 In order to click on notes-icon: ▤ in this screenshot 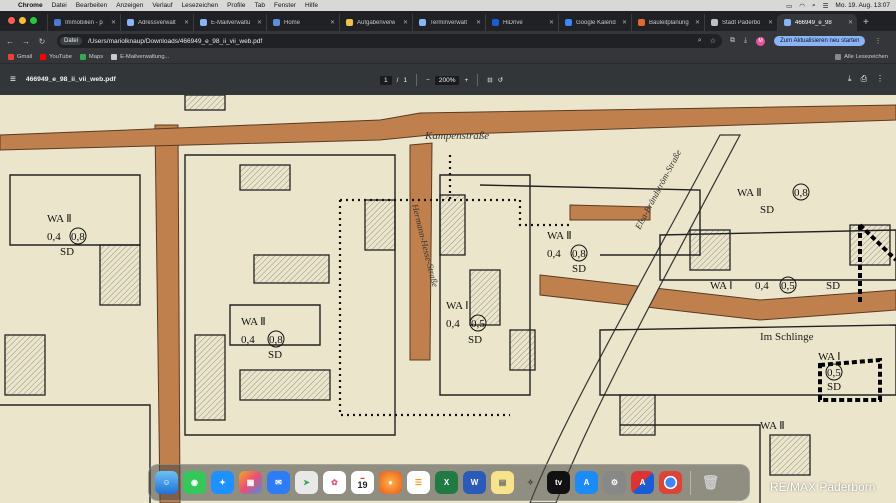, I will do `click(502, 482)`.